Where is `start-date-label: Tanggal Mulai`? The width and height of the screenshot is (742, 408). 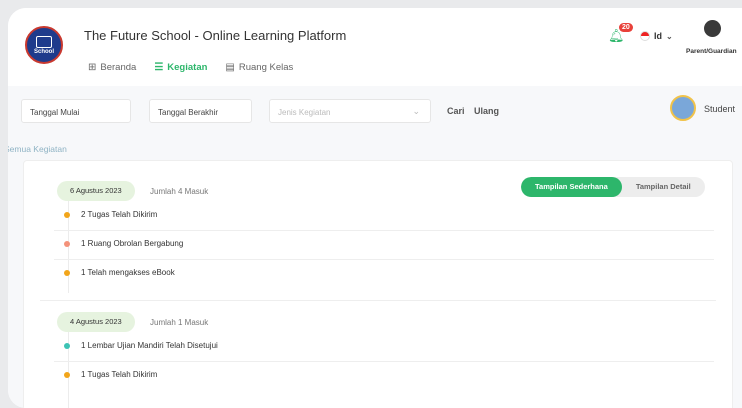 start-date-label: Tanggal Mulai is located at coordinates (55, 112).